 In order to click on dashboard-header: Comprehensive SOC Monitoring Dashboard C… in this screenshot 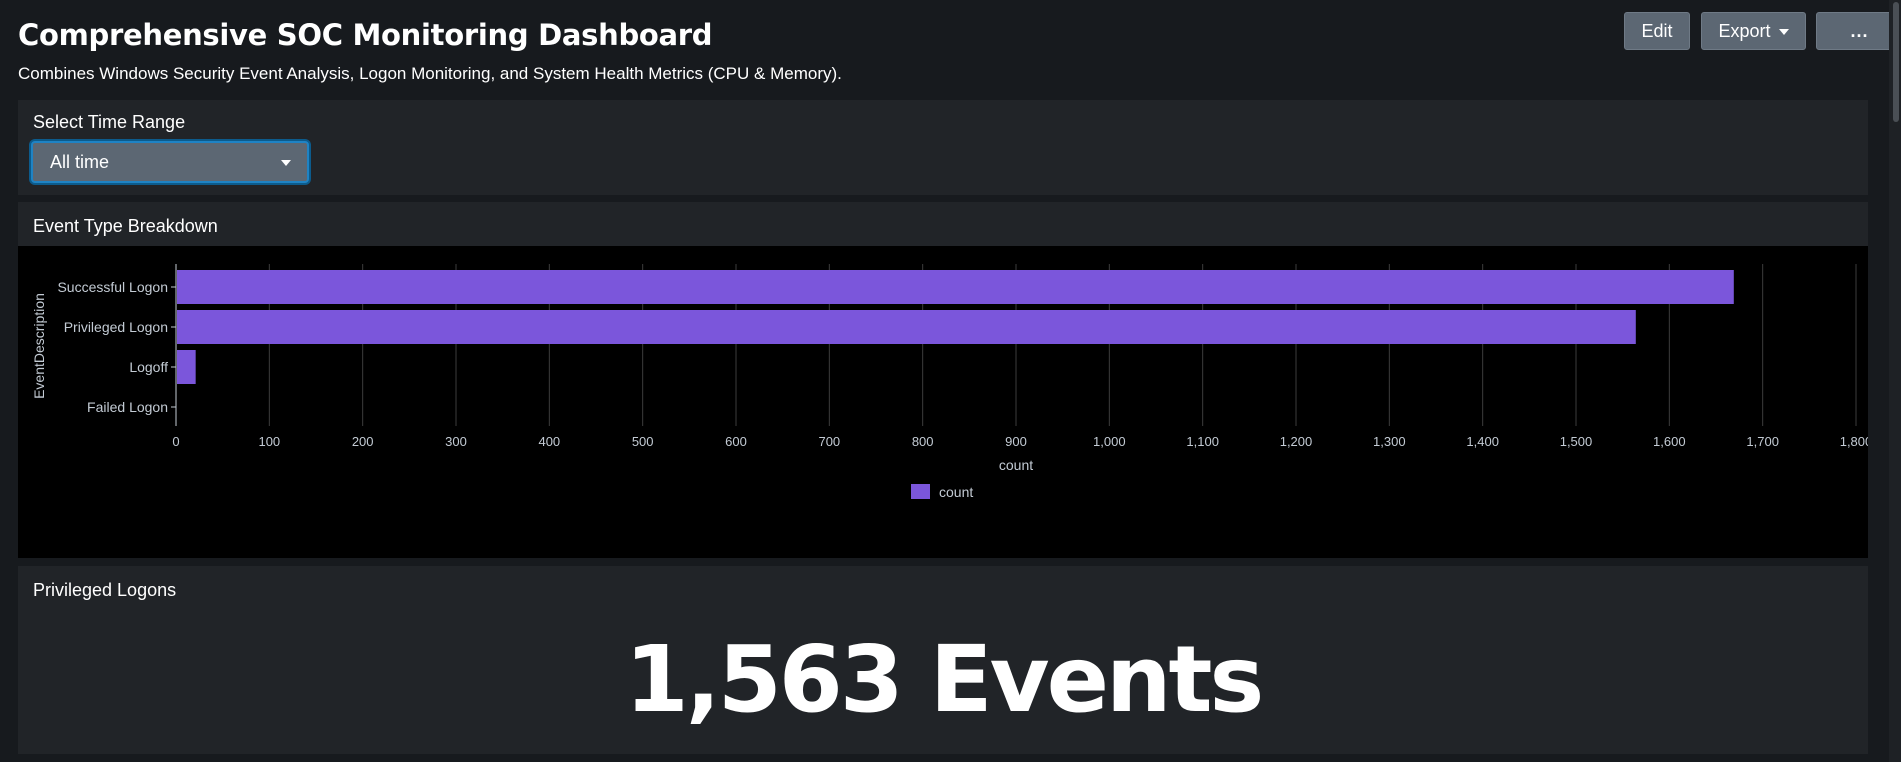, I will do `click(959, 49)`.